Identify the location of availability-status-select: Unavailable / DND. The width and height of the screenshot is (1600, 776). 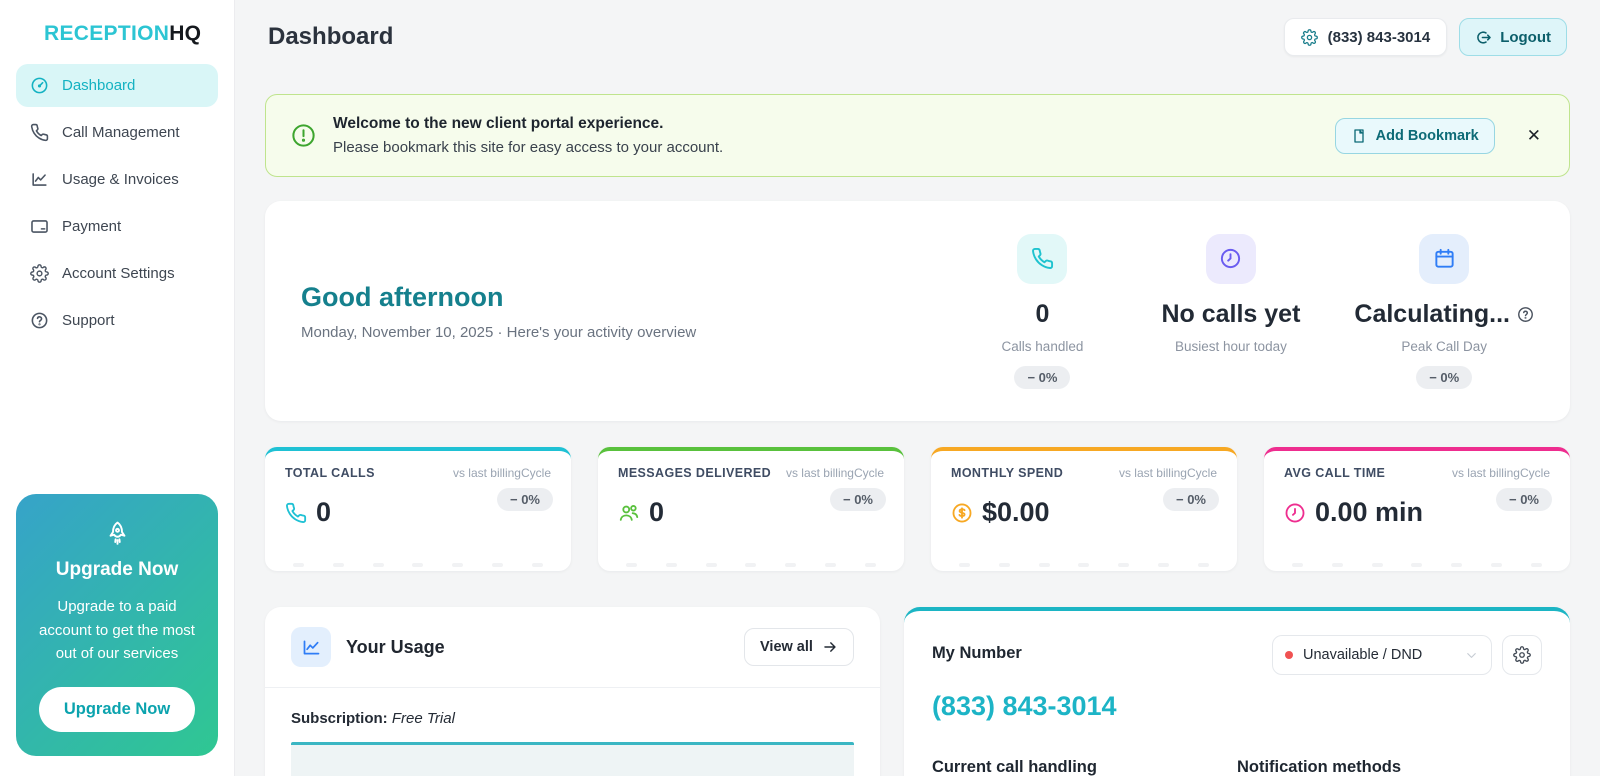
(1382, 655).